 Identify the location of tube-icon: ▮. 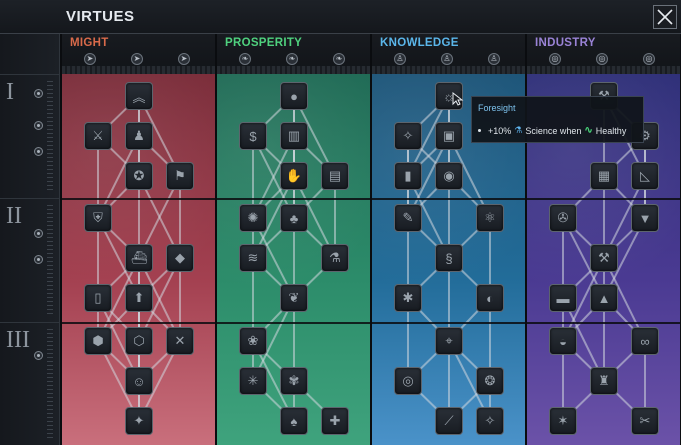
(408, 175).